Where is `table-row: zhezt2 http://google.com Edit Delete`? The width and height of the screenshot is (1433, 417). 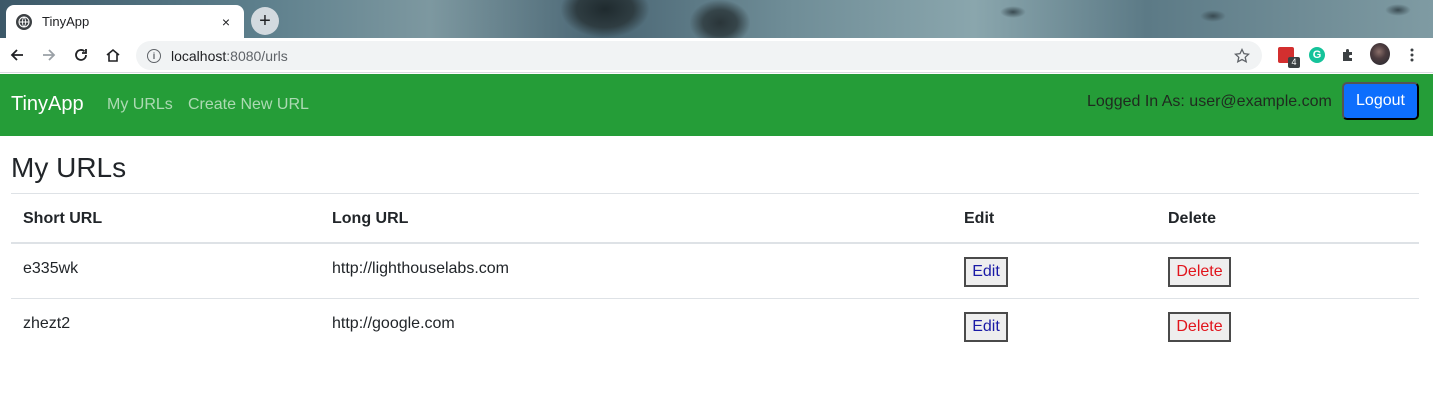
table-row: zhezt2 http://google.com Edit Delete is located at coordinates (715, 326).